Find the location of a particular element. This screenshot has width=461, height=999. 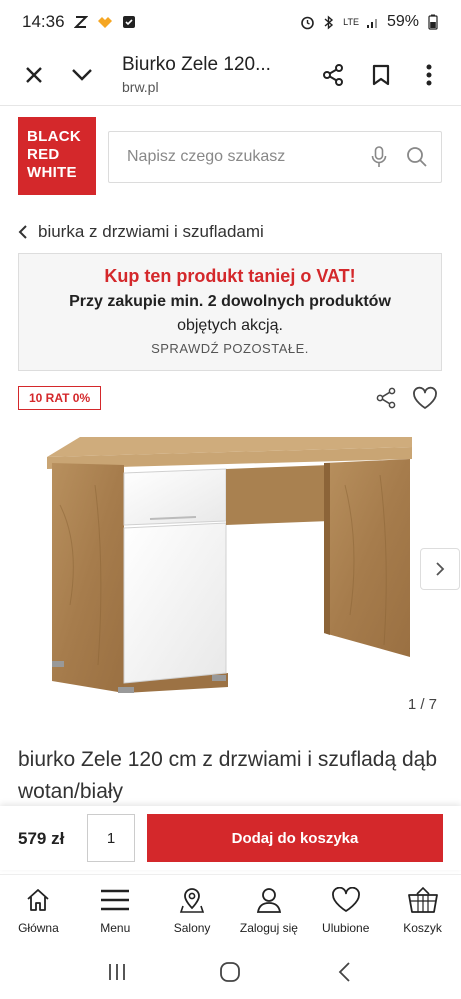

network-type: LTE is located at coordinates (351, 21).